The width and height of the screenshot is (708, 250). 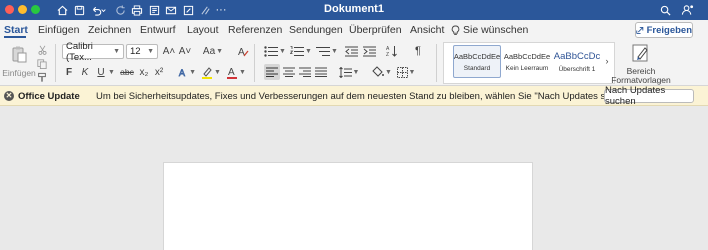 What do you see at coordinates (301, 51) in the screenshot?
I see `numbering-icon: ▼` at bounding box center [301, 51].